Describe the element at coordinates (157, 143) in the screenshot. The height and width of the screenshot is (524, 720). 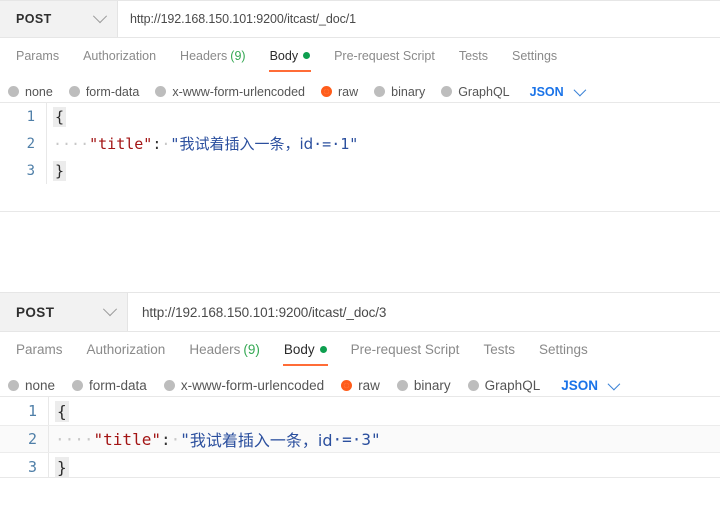
I see `json-colon: :` at that location.